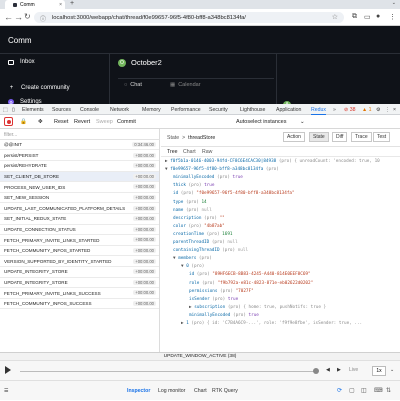 This screenshot has width=400, height=401. Describe the element at coordinates (366, 110) in the screenshot. I see `warning-count-badge: ▲ 1` at that location.